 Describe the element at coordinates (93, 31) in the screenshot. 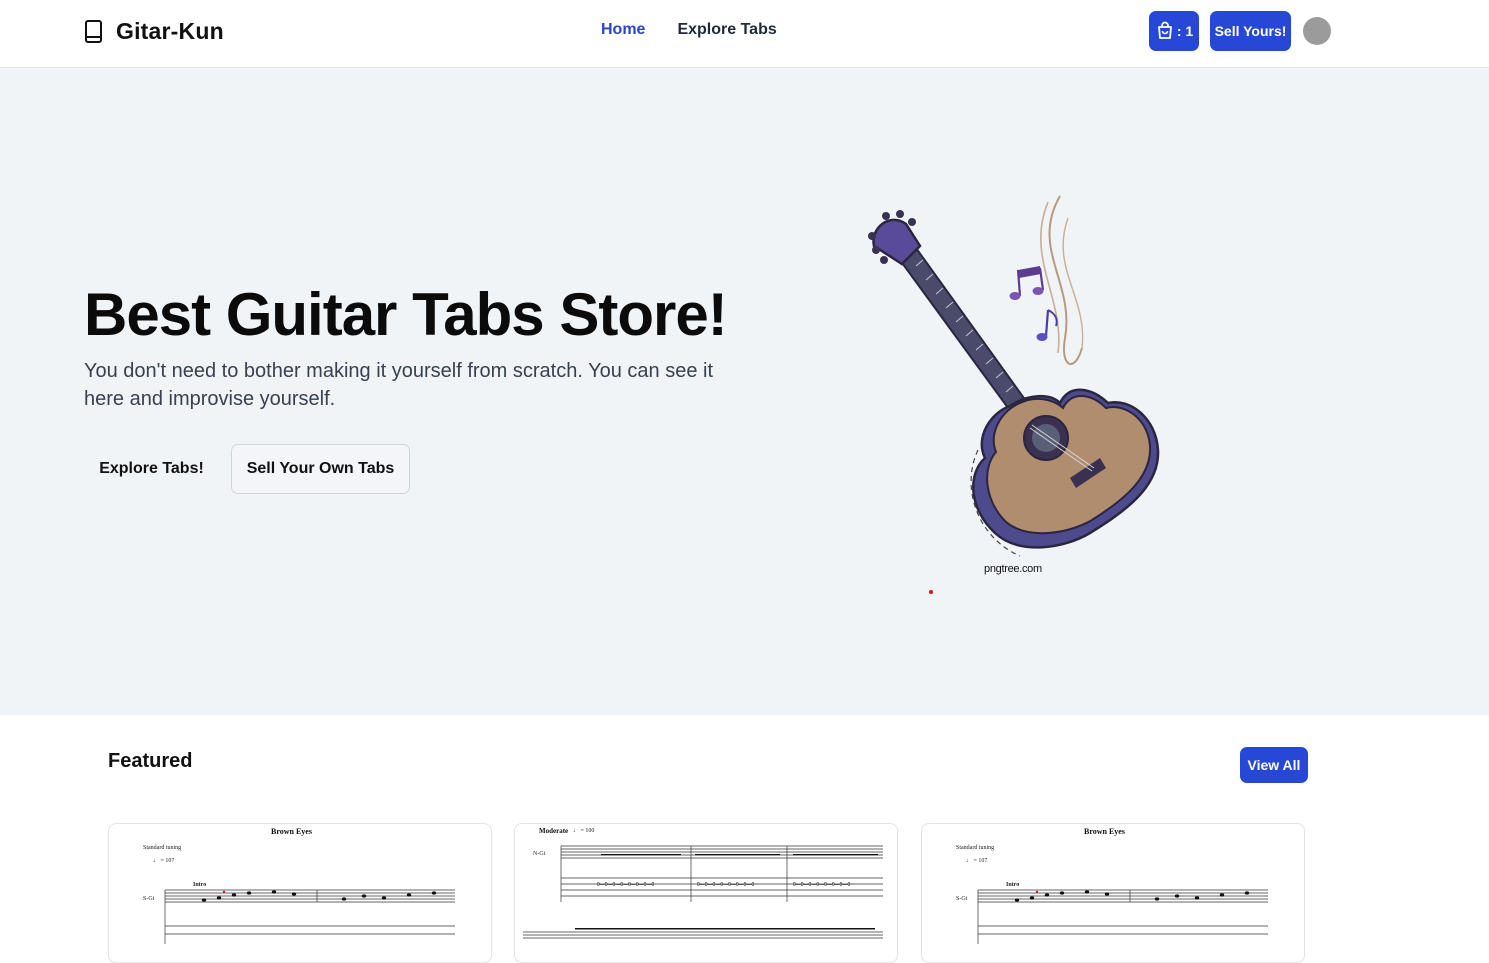

I see `book-icon` at that location.